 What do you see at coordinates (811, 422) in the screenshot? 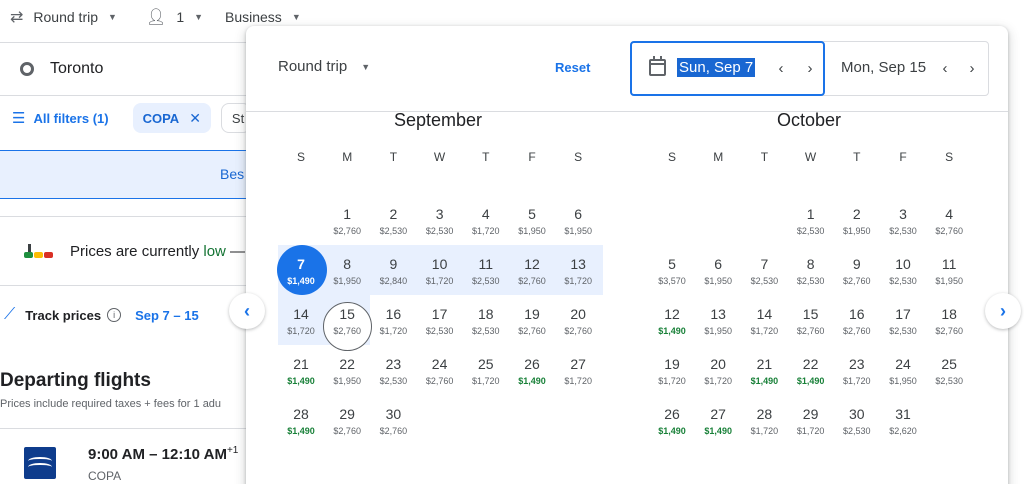
I see `calendar-day: 29 $1,720` at bounding box center [811, 422].